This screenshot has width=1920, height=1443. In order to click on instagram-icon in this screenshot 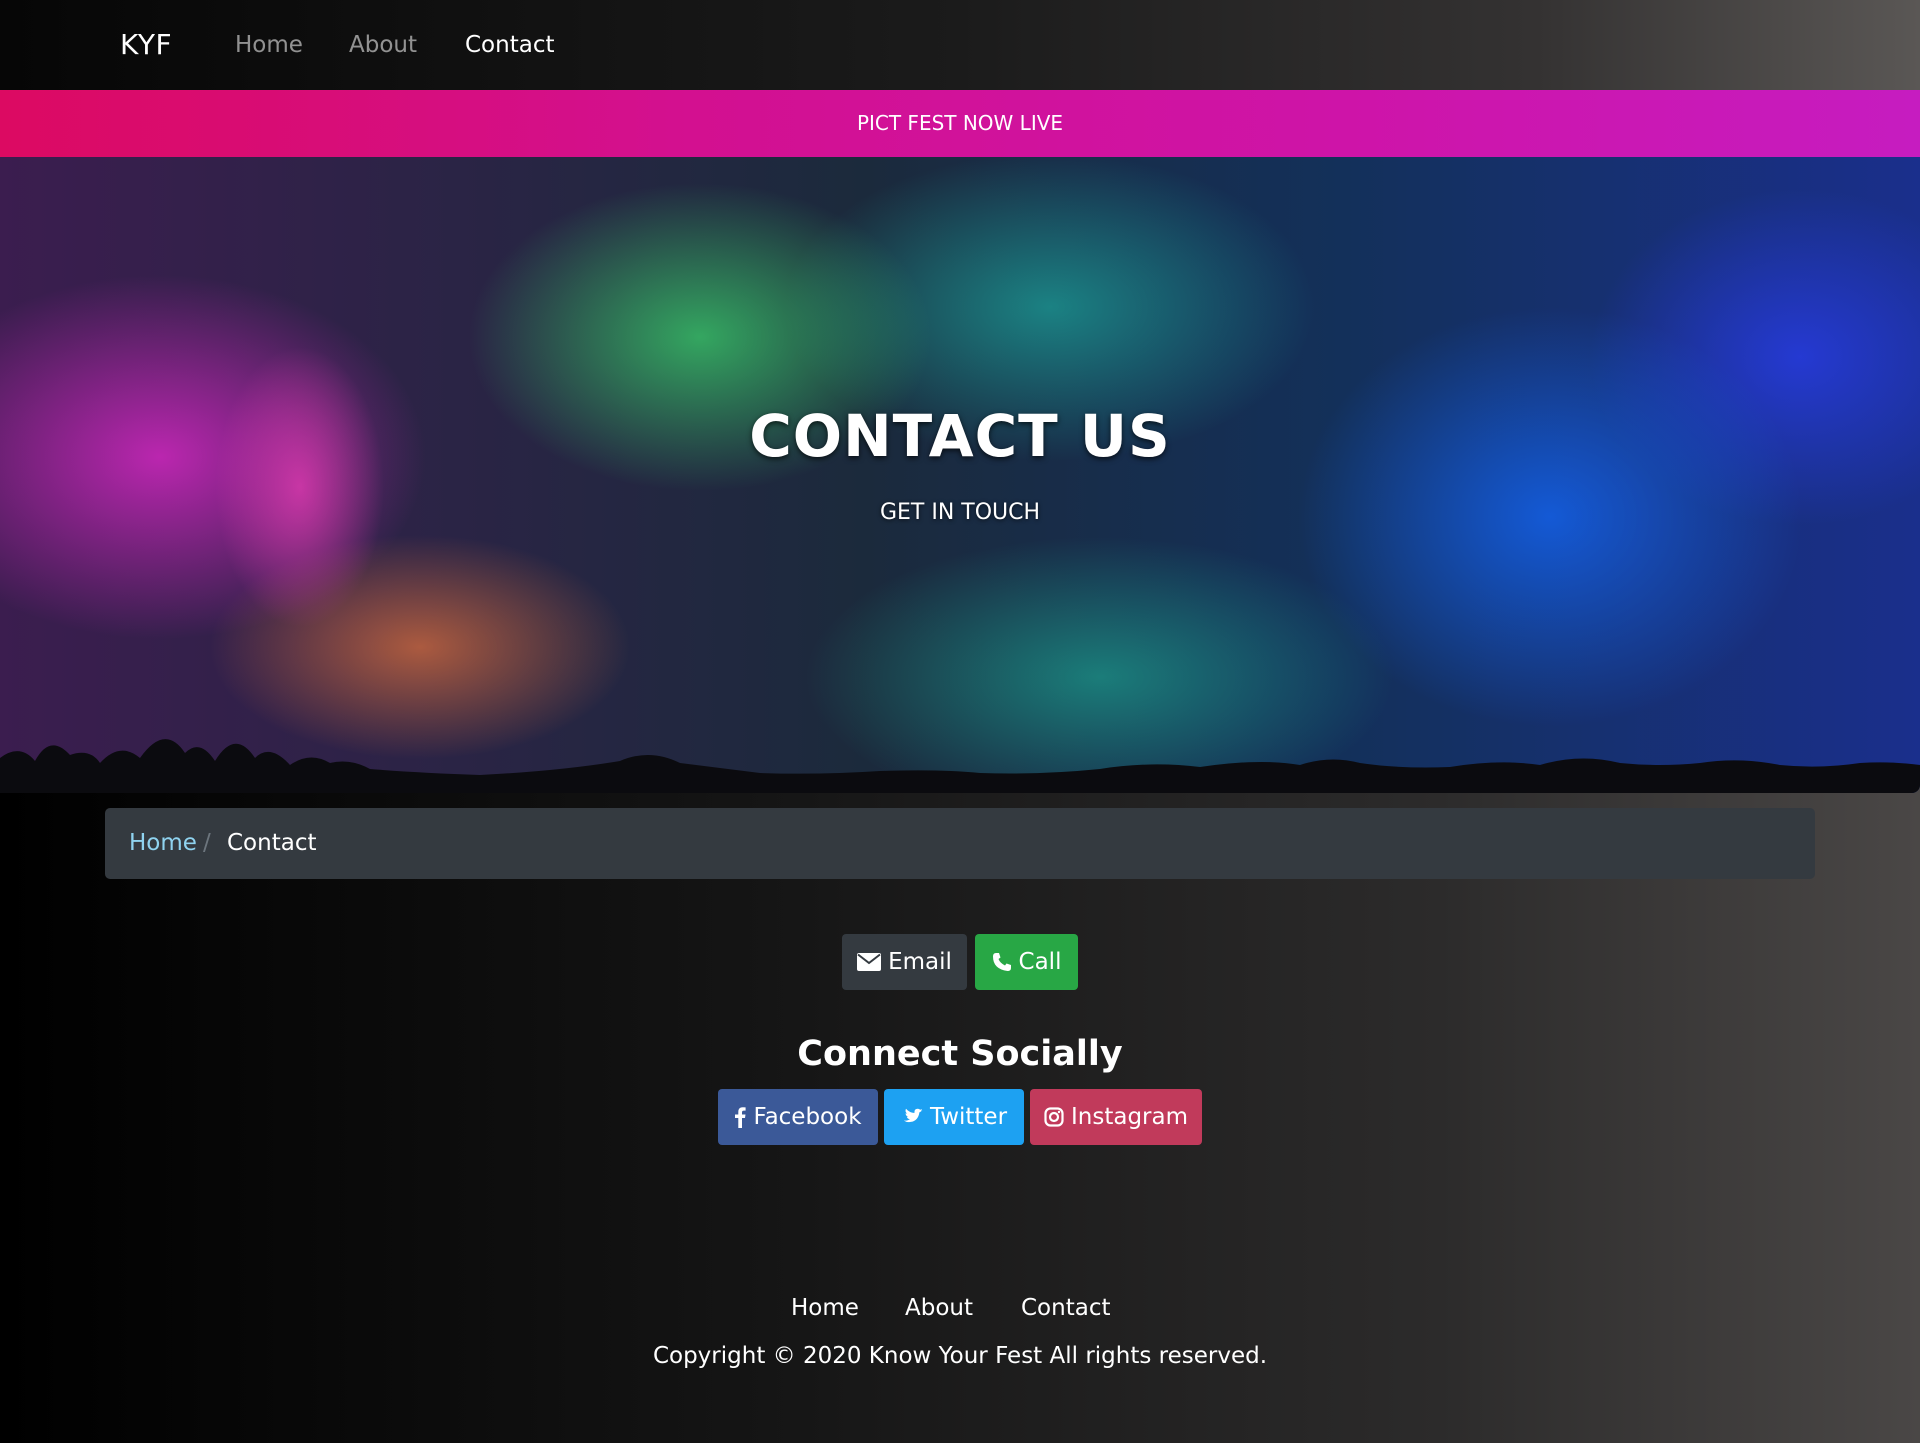, I will do `click(1054, 1117)`.